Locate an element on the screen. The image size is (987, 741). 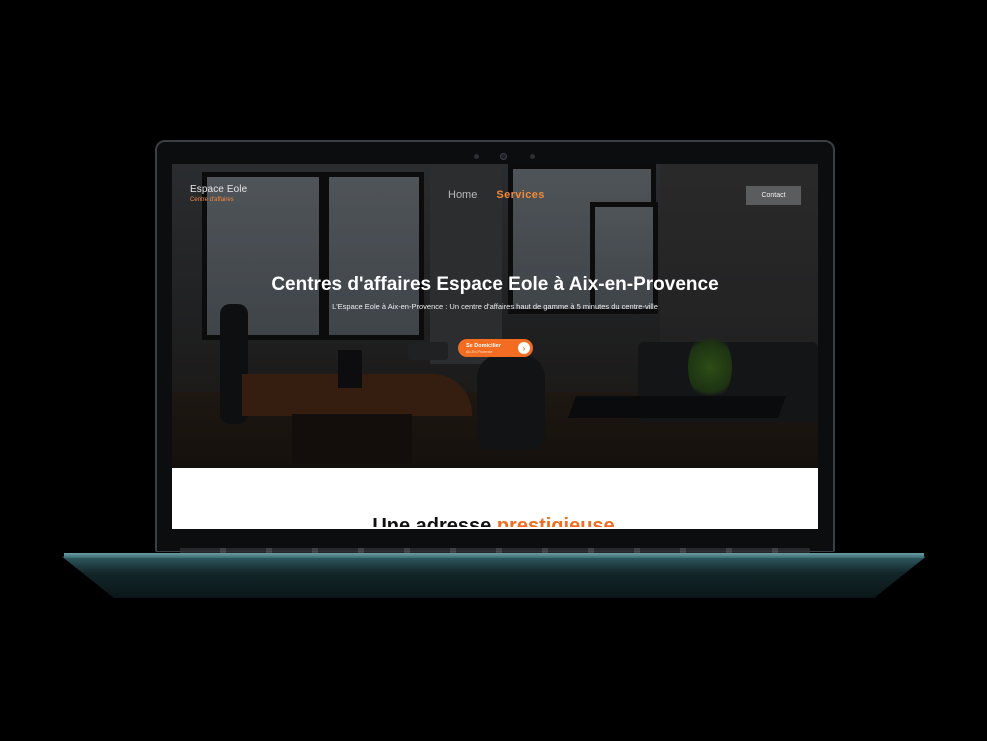
cta-sublabel: Aix-En-Provence is located at coordinates (479, 351).